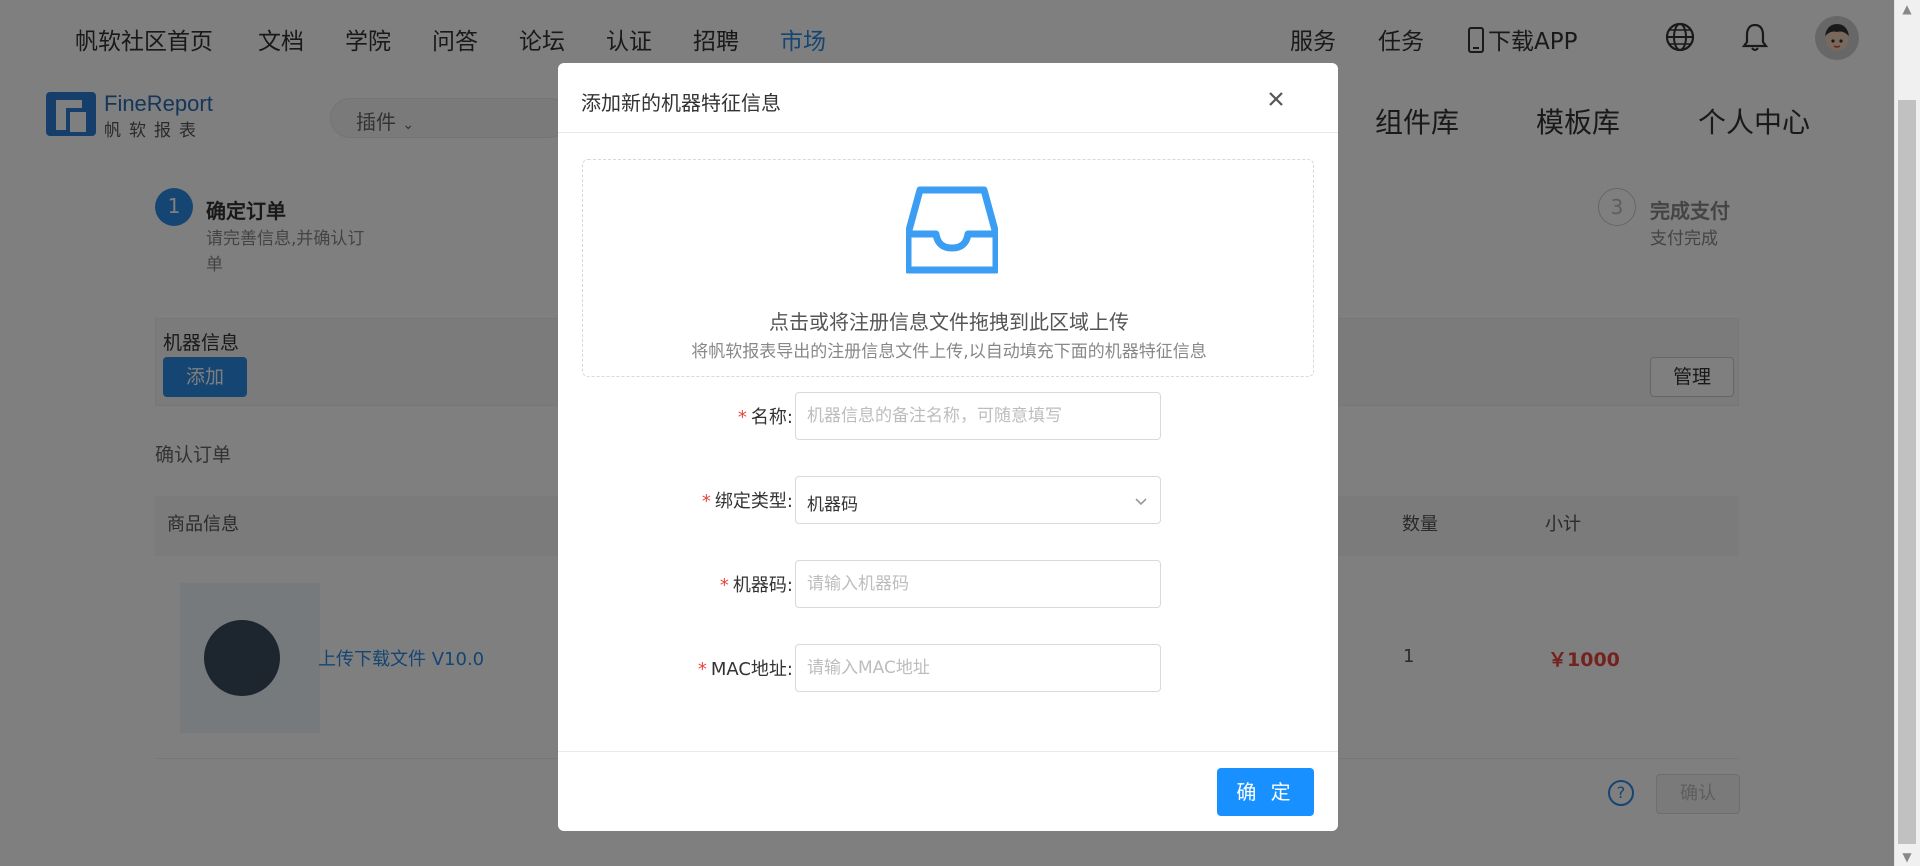 The image size is (1920, 866). What do you see at coordinates (751, 669) in the screenshot?
I see `mac-label-text: MAC地址:` at bounding box center [751, 669].